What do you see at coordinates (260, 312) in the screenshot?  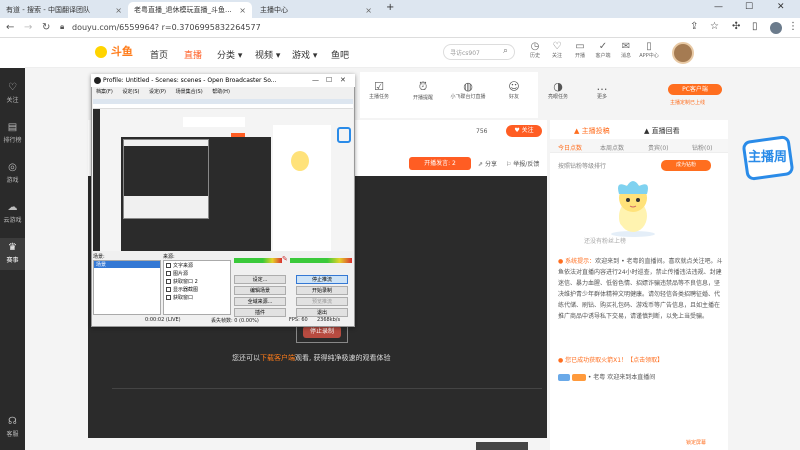 I see `obs-plugins-button: 插件` at bounding box center [260, 312].